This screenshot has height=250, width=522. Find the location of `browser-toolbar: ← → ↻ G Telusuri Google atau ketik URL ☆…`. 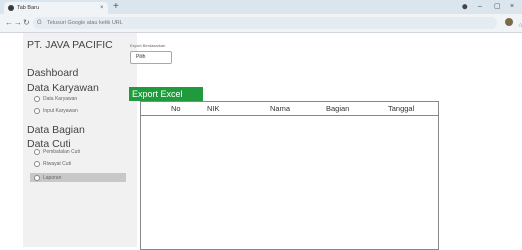

browser-toolbar: ← → ↻ G Telusuri Google atau ketik URL ☆… is located at coordinates (261, 27).